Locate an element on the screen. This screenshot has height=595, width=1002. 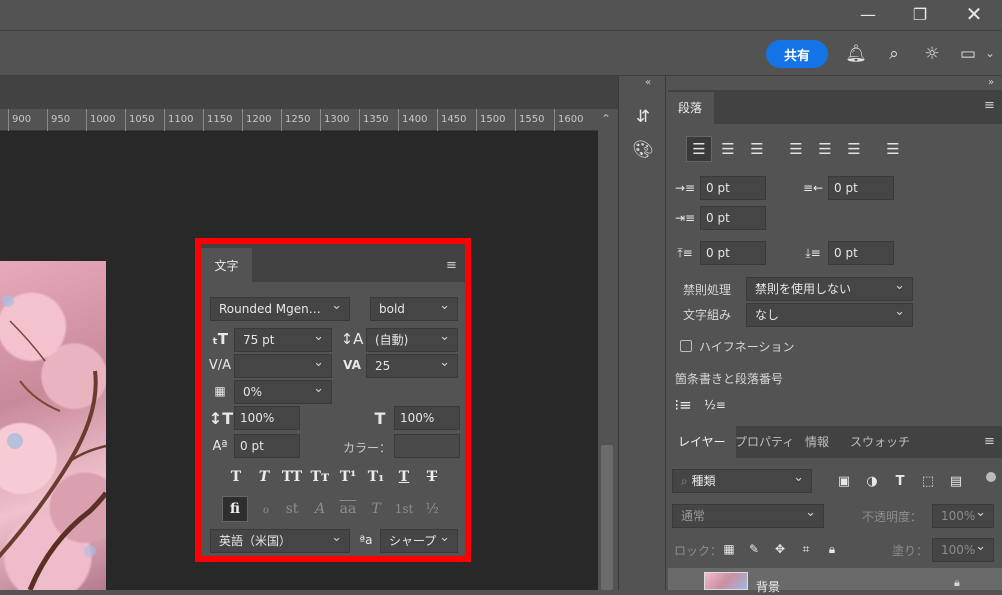
lock-position-icon: ✥ is located at coordinates (780, 549).